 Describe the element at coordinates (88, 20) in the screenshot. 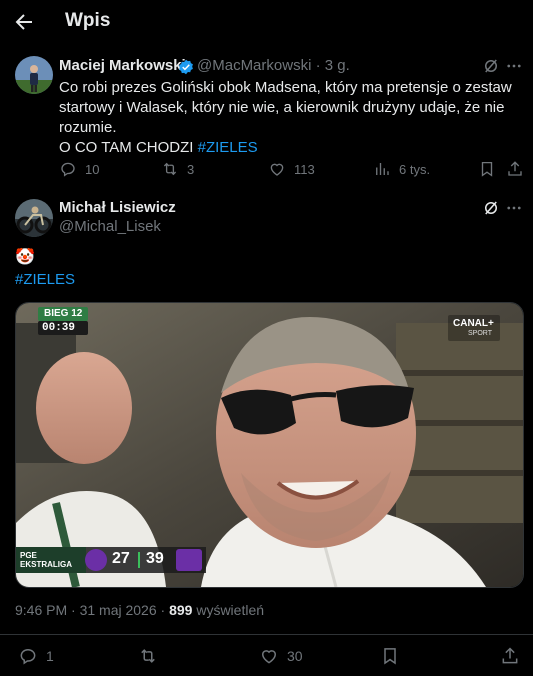

I see `page-title: Wpis` at that location.